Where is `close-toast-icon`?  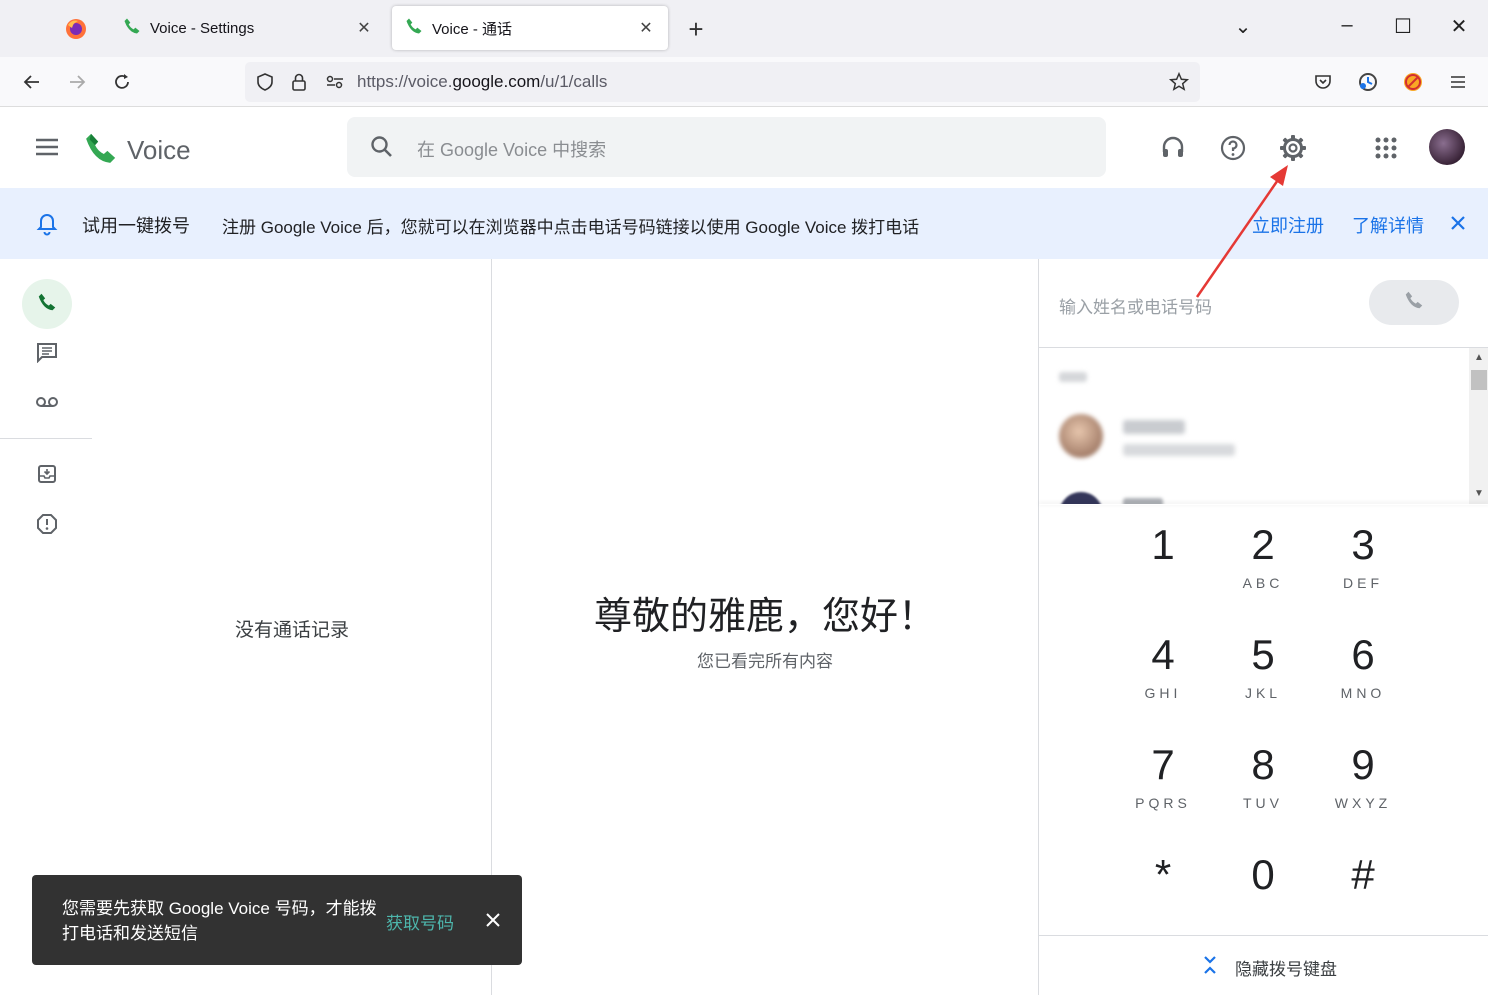
close-toast-icon is located at coordinates (493, 922).